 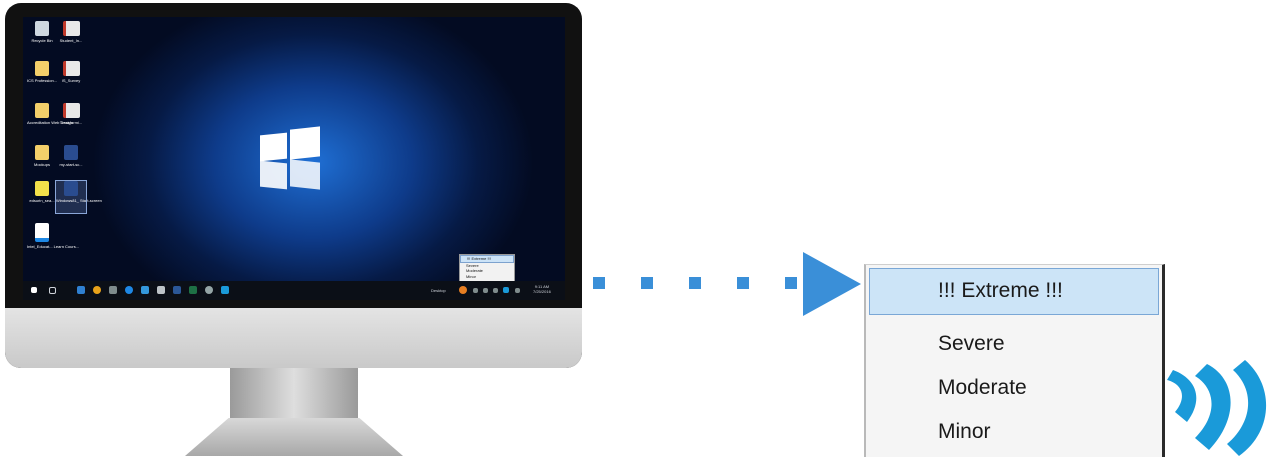 I want to click on severity-menu: !!! Extreme !!! Severe Moderate Minor, so click(x=1014, y=360).